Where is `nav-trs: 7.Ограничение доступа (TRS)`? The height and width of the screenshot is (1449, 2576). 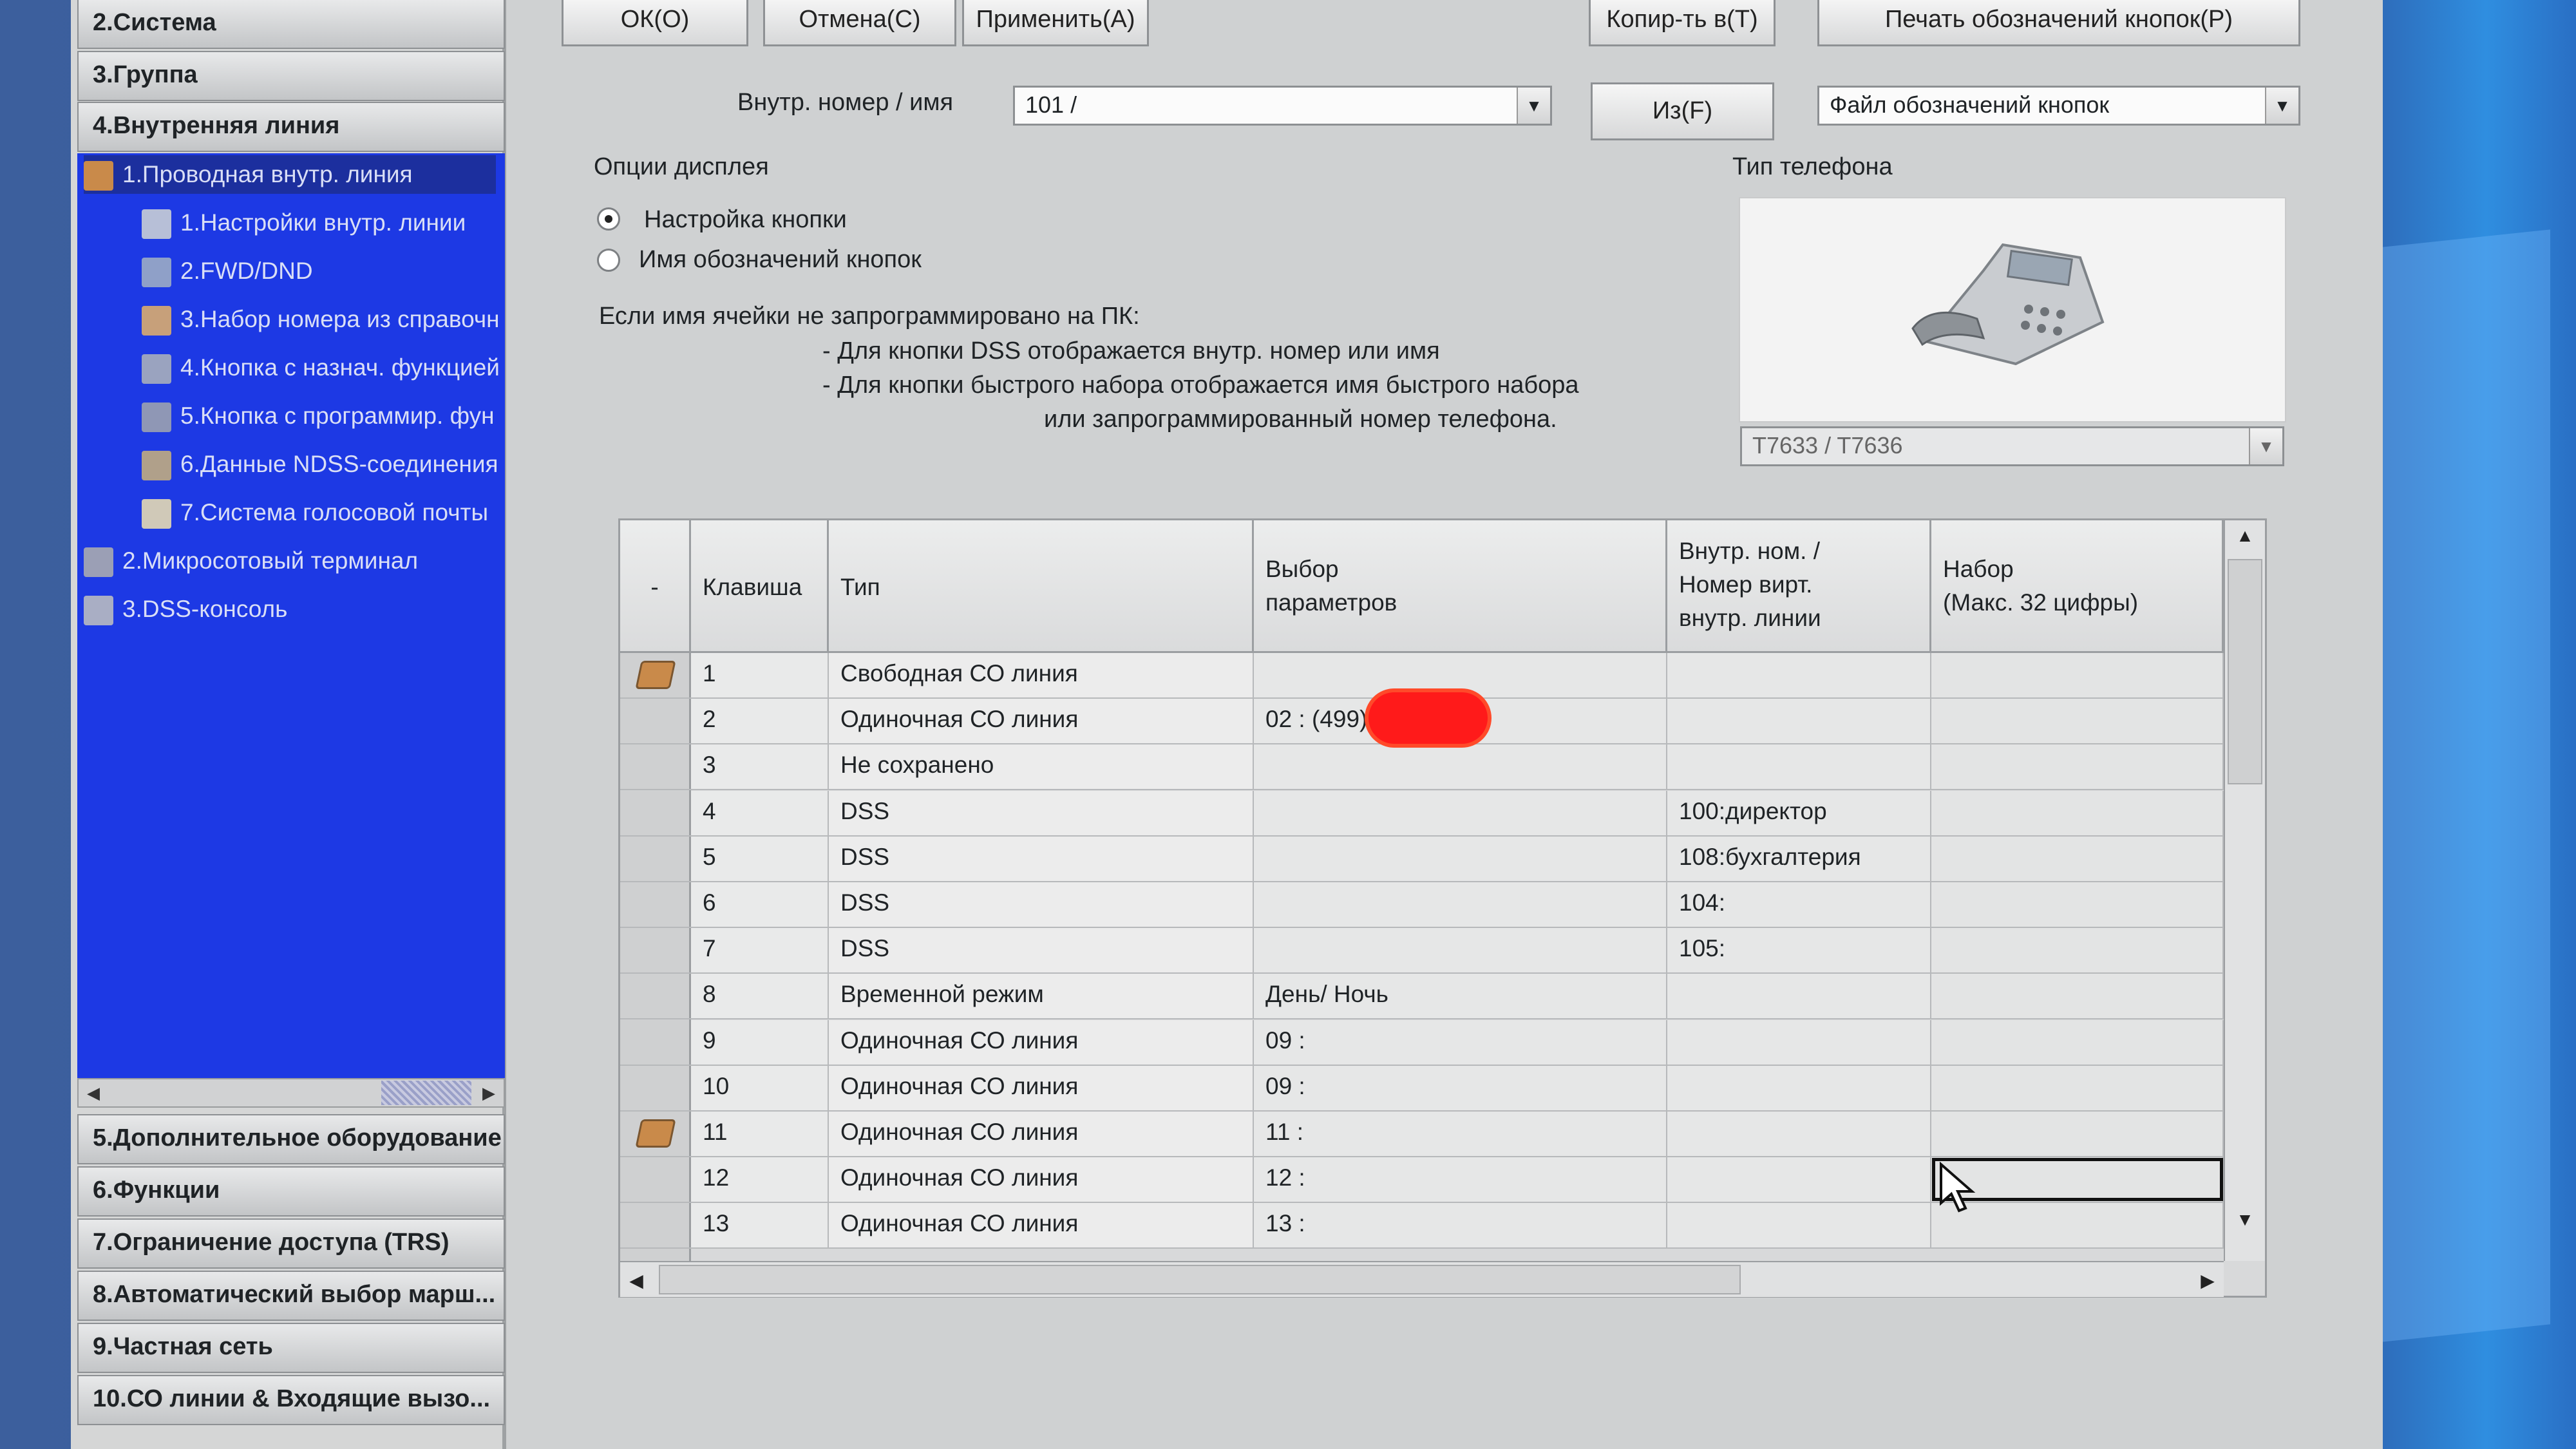
nav-trs: 7.Ограничение доступа (TRS) is located at coordinates (291, 1243).